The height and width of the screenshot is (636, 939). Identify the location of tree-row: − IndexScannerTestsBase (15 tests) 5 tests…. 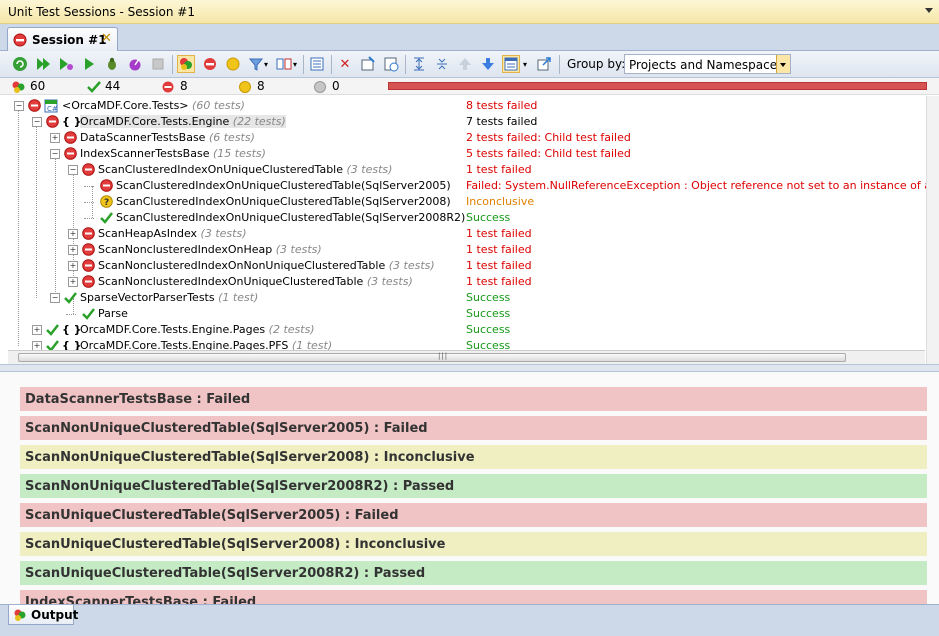
(463, 154).